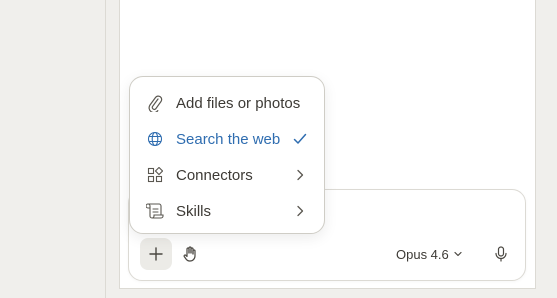 Image resolution: width=557 pixels, height=298 pixels. Describe the element at coordinates (422, 254) in the screenshot. I see `model-label: Opus 4.6` at that location.